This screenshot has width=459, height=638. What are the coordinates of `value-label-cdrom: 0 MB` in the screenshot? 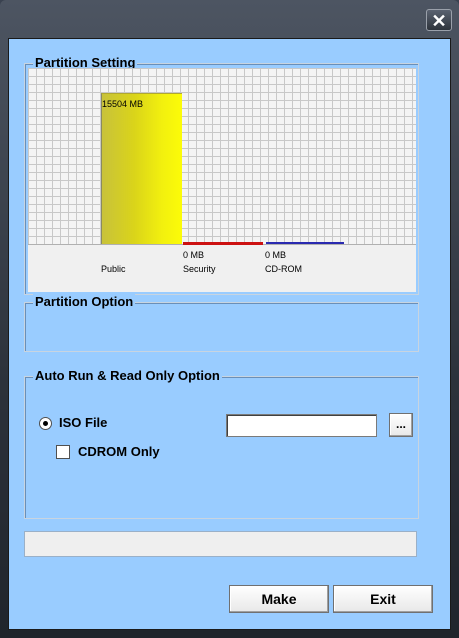 It's located at (276, 255).